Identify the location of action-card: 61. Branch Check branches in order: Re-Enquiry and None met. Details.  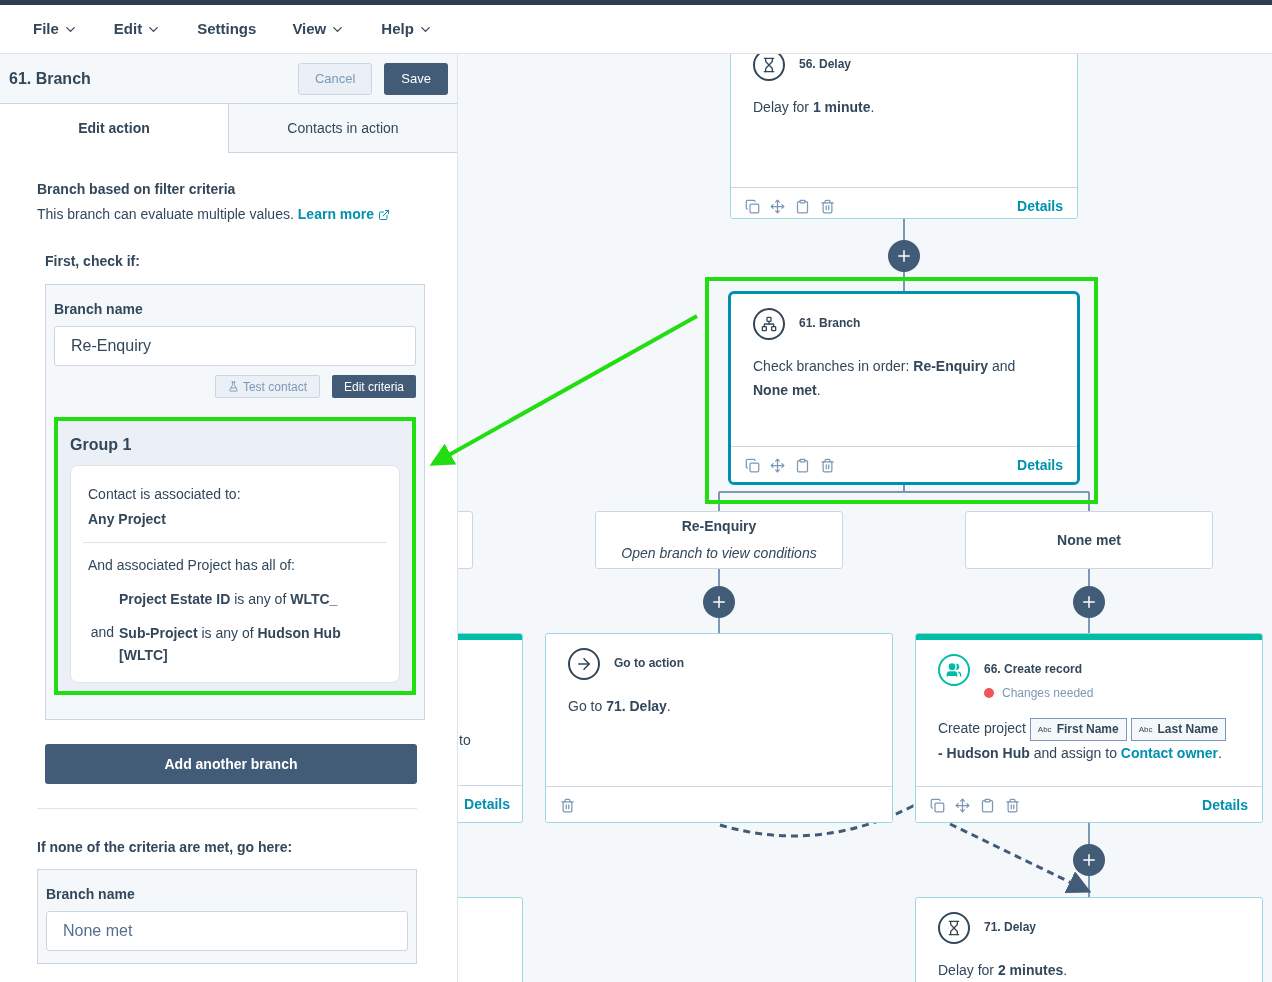
(904, 388).